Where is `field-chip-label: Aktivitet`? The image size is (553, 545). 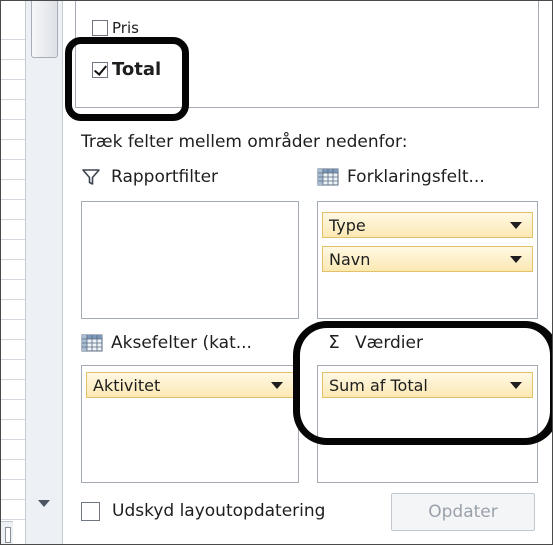 field-chip-label: Aktivitet is located at coordinates (127, 385).